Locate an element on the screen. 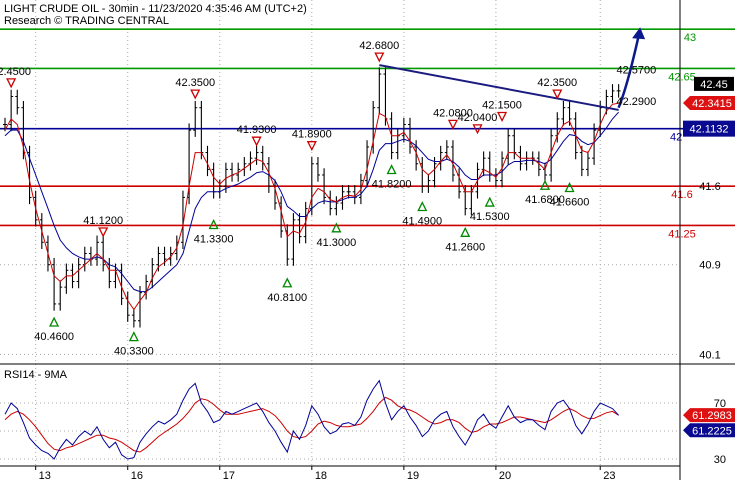 Image resolution: width=735 pixels, height=480 pixels. annotation-label: 40.4600 is located at coordinates (54, 337).